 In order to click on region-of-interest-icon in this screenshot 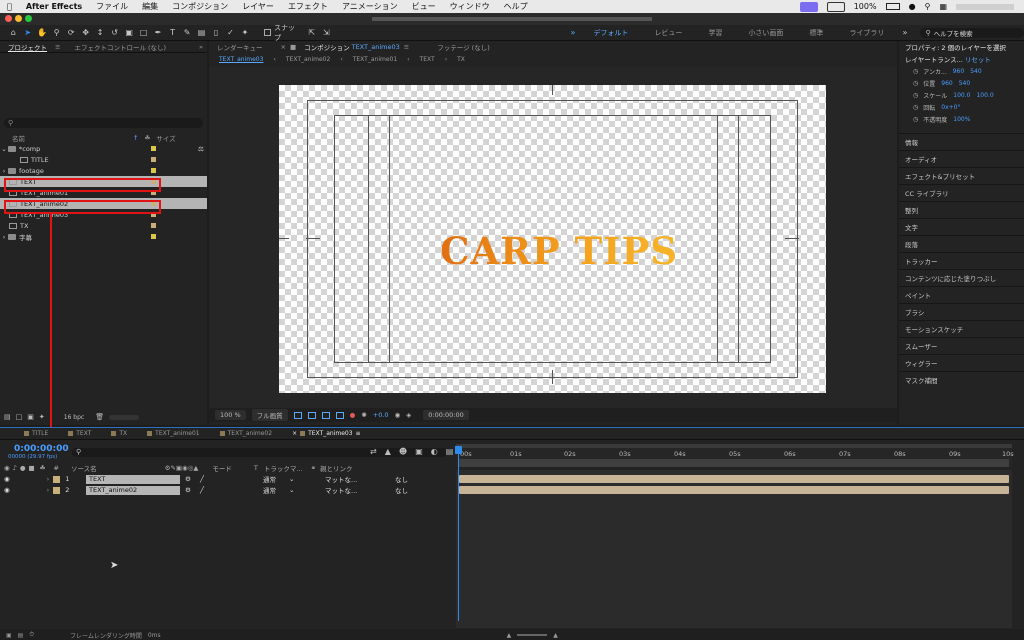, I will do `click(297, 415)`.